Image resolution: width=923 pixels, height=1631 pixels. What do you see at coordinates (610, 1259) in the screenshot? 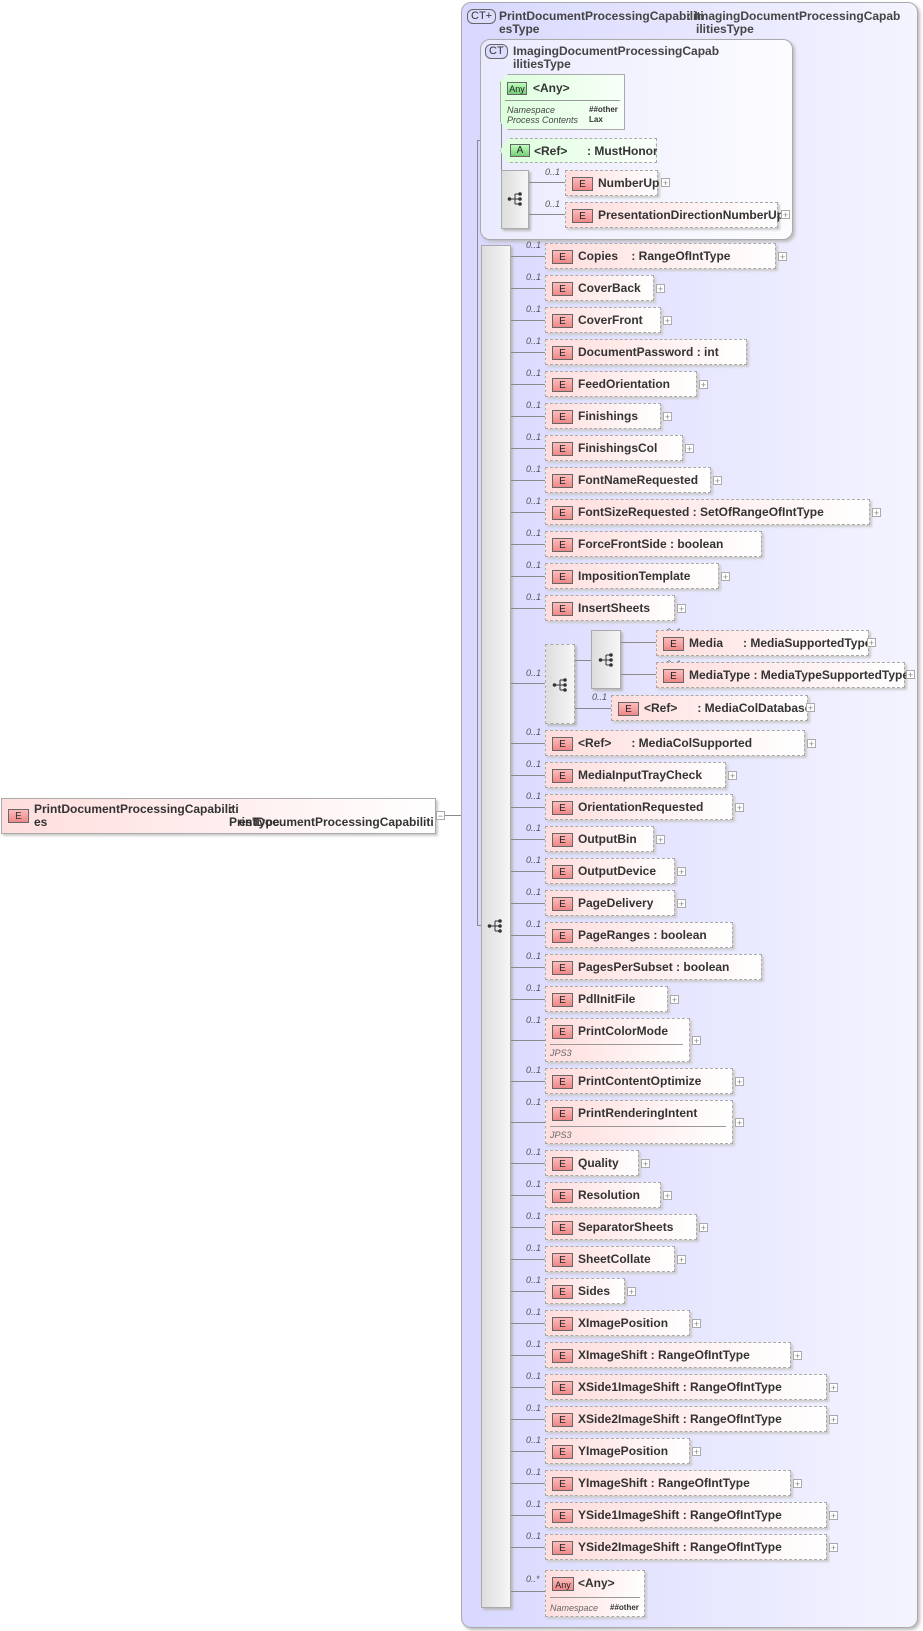
I see `element-sheetcollate: E SheetCollate` at bounding box center [610, 1259].